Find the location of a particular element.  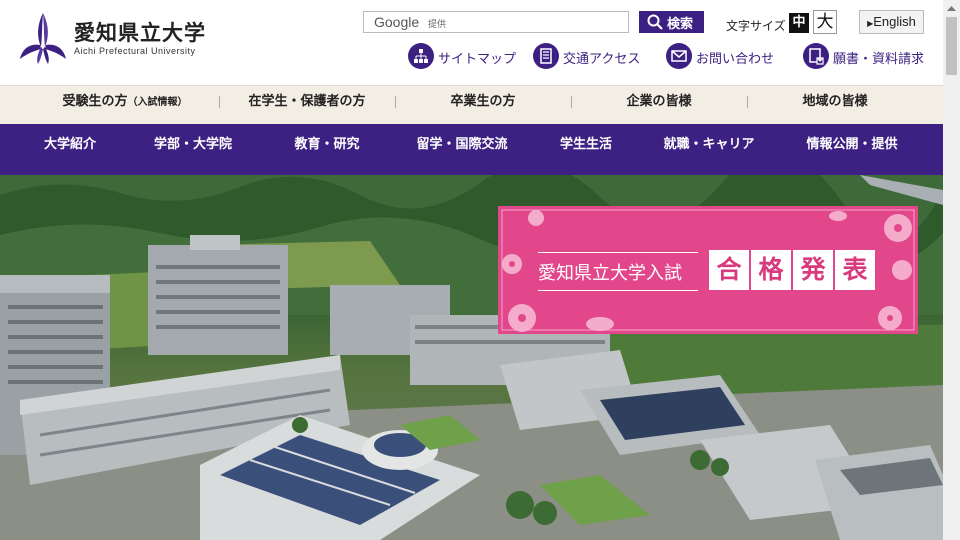

search-input: Google 提供 is located at coordinates (496, 22).